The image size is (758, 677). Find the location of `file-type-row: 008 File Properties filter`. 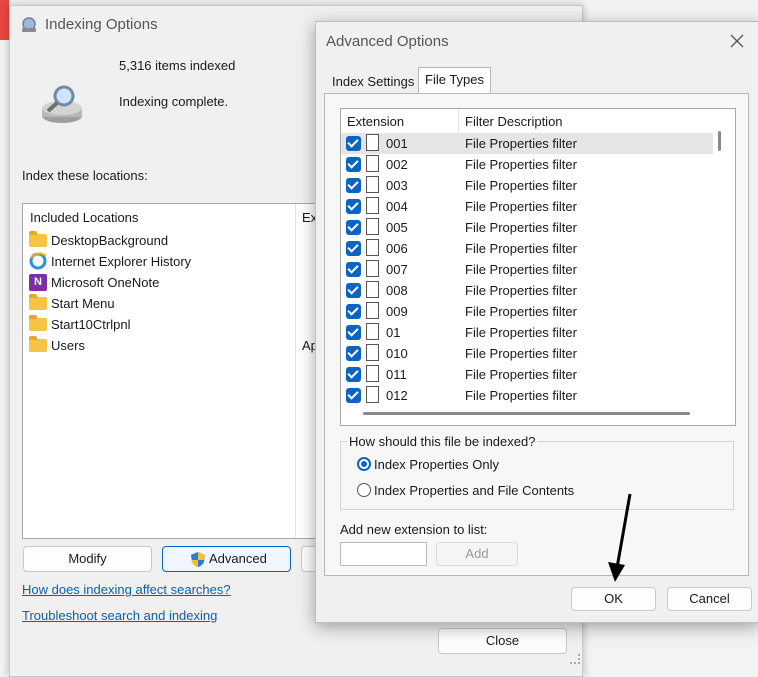

file-type-row: 008 File Properties filter is located at coordinates (527, 290).